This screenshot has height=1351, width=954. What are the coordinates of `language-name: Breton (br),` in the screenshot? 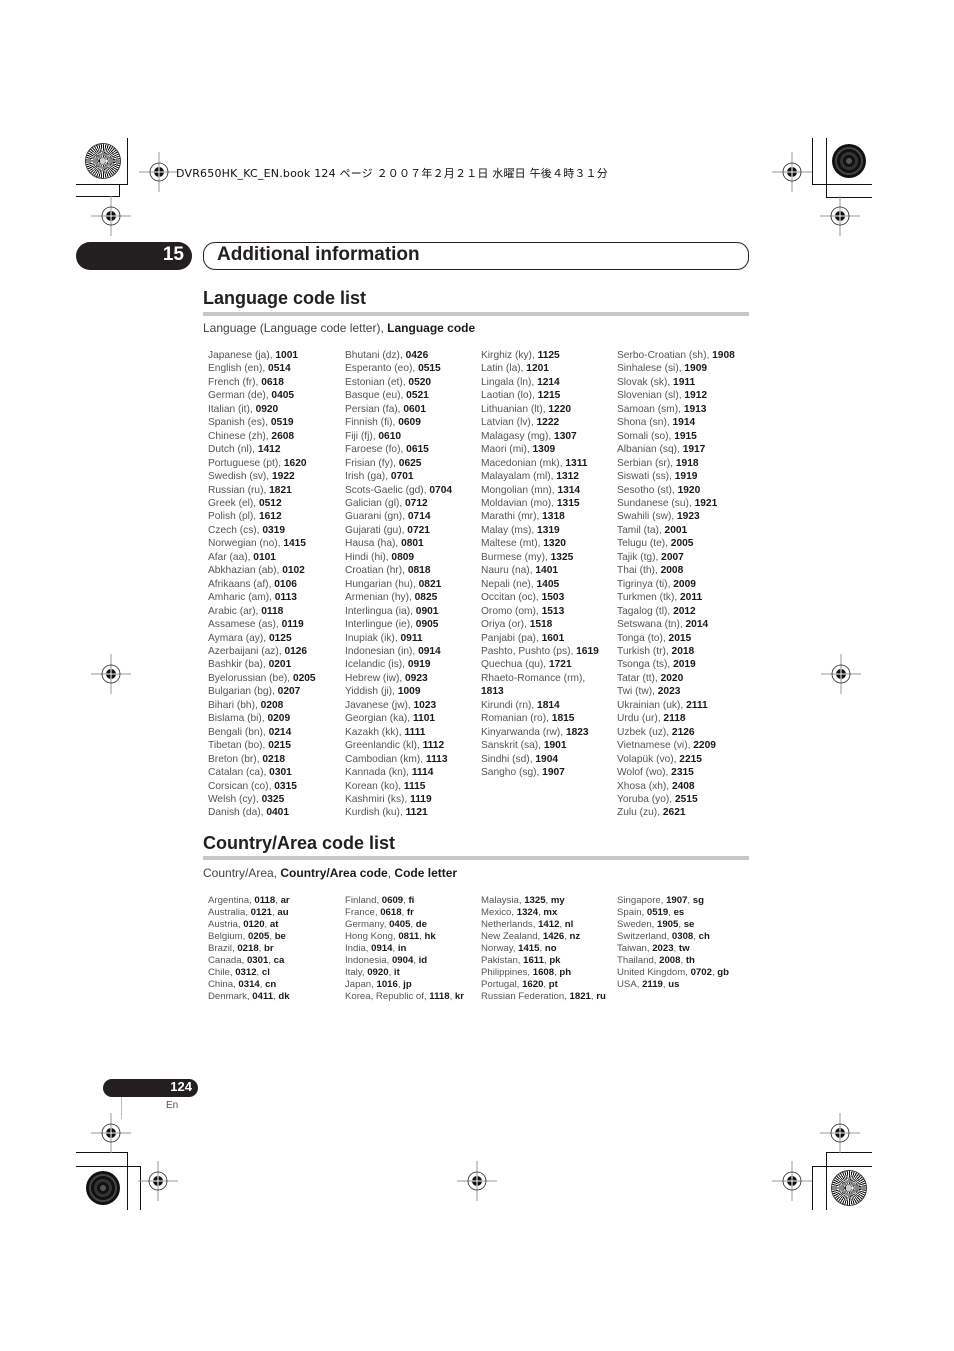 It's located at (235, 759).